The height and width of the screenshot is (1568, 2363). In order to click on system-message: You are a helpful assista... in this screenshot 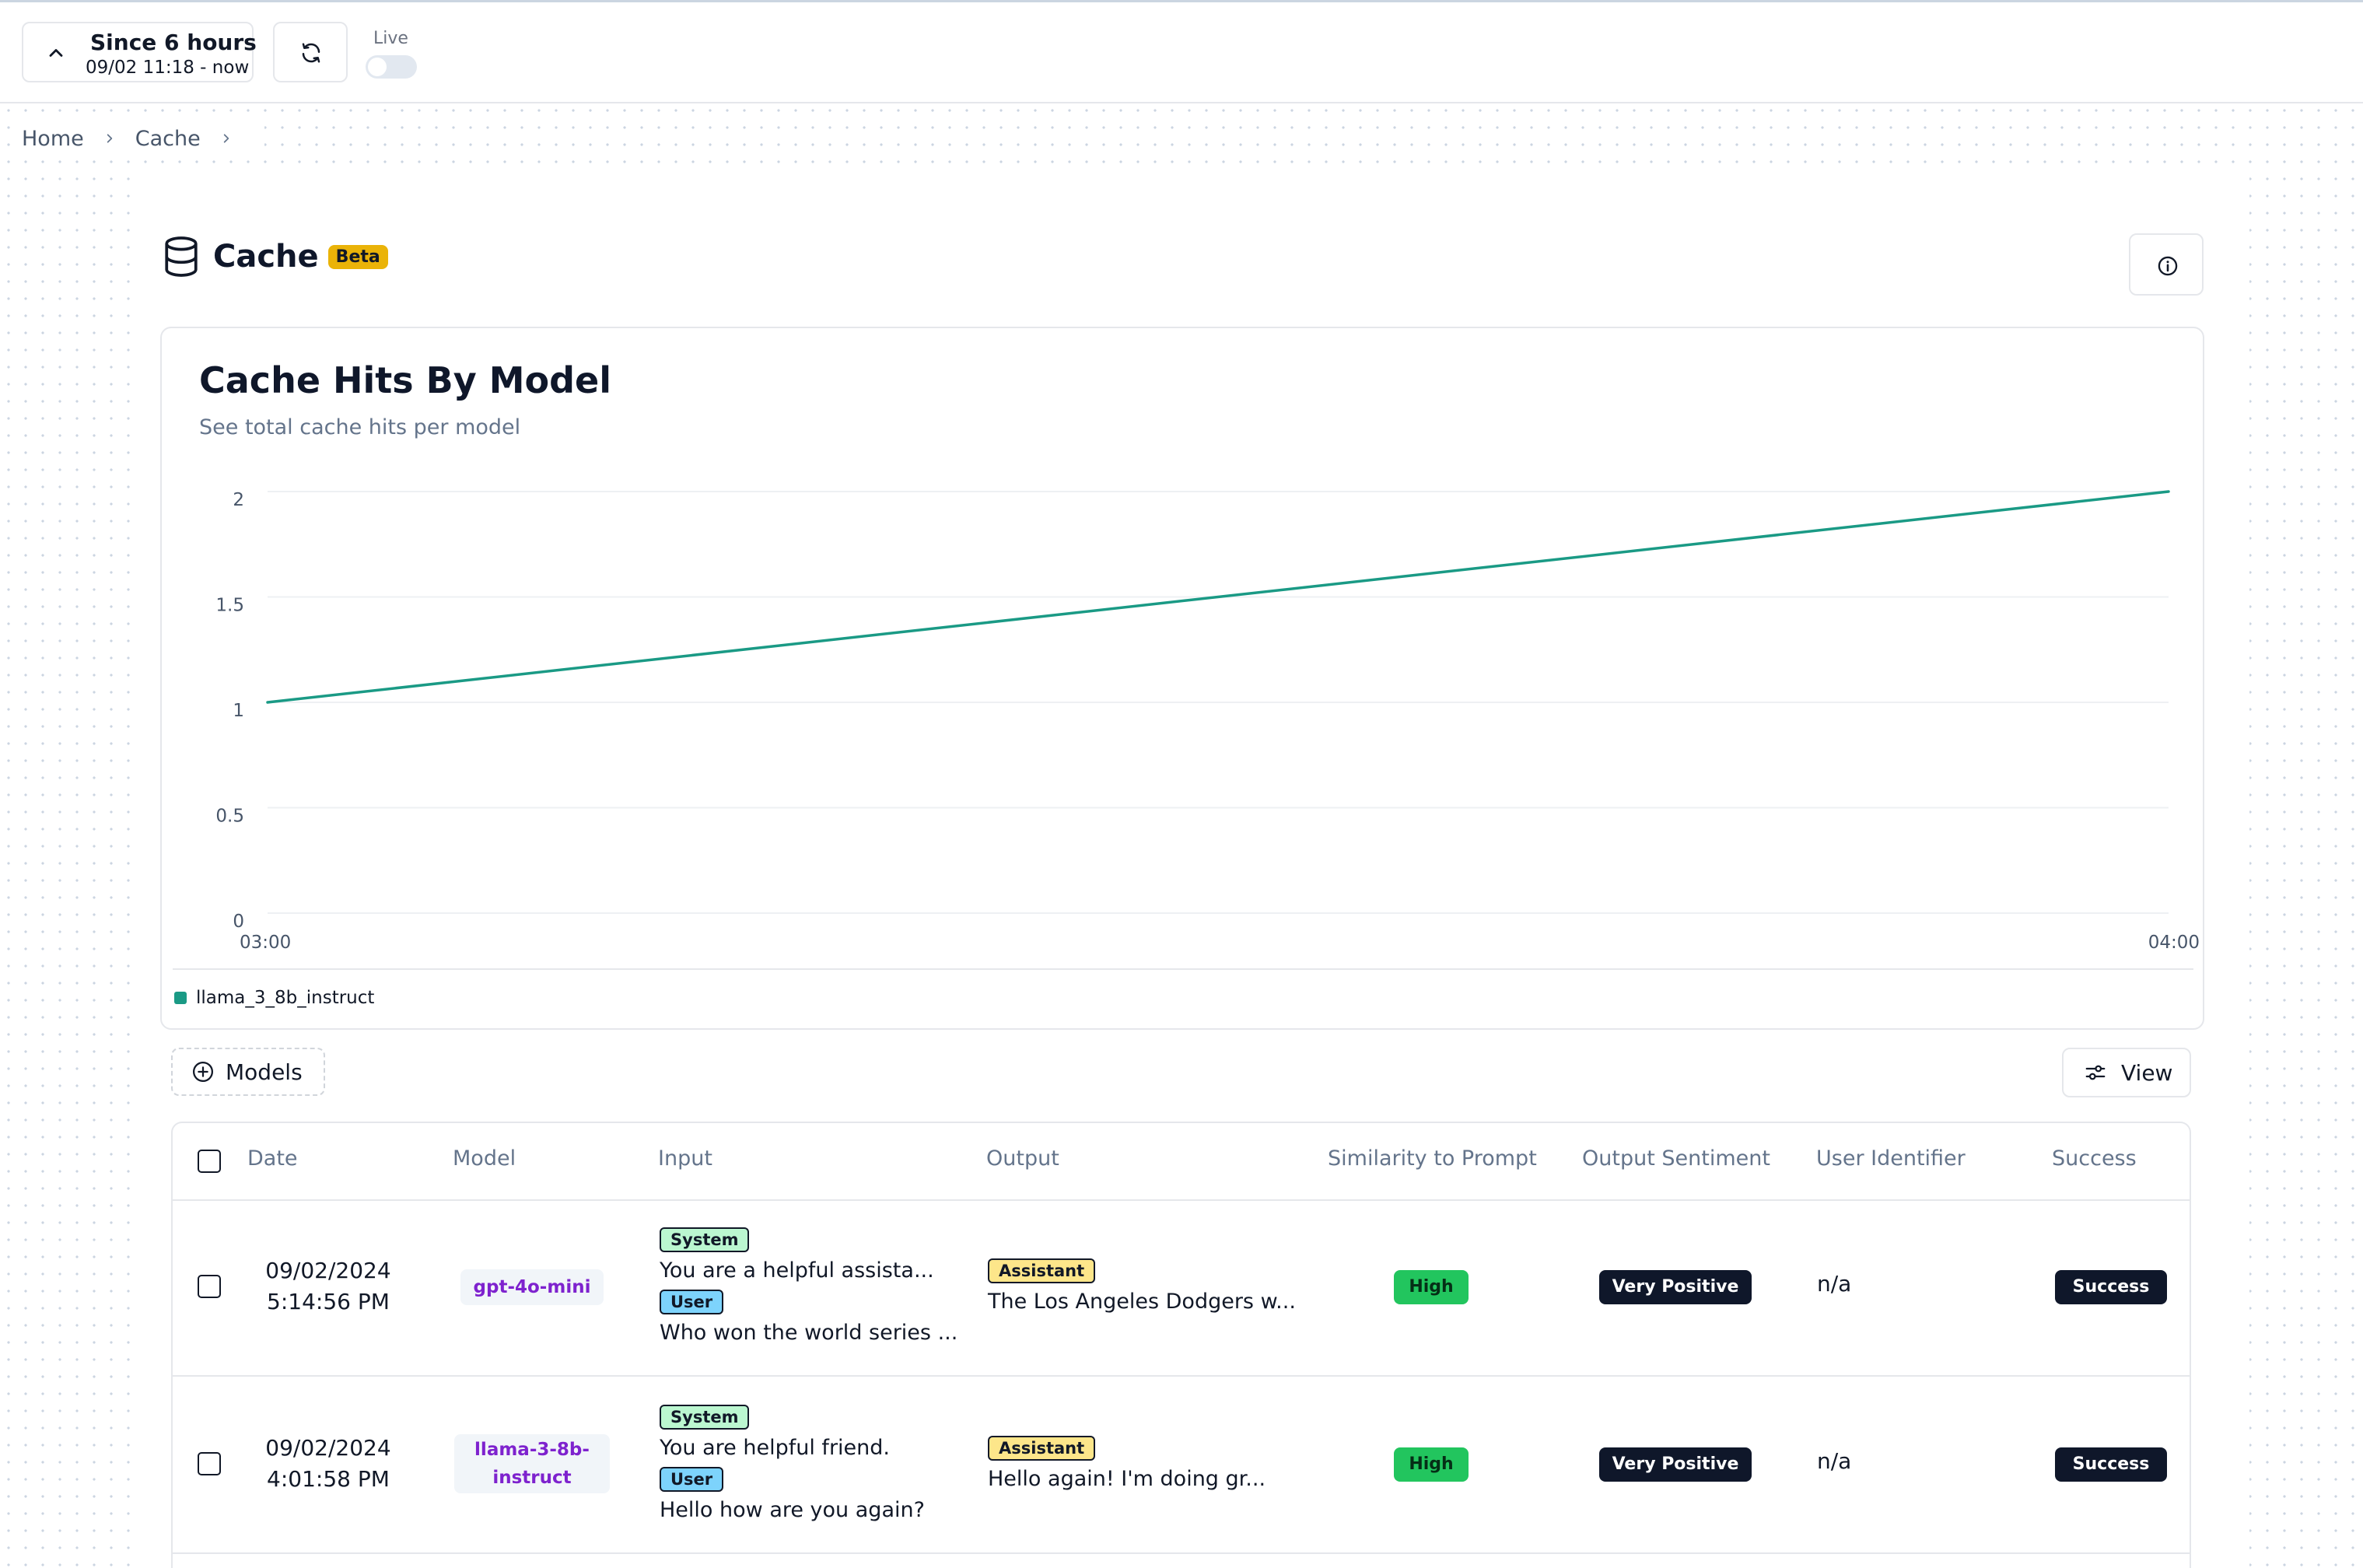, I will do `click(797, 1271)`.